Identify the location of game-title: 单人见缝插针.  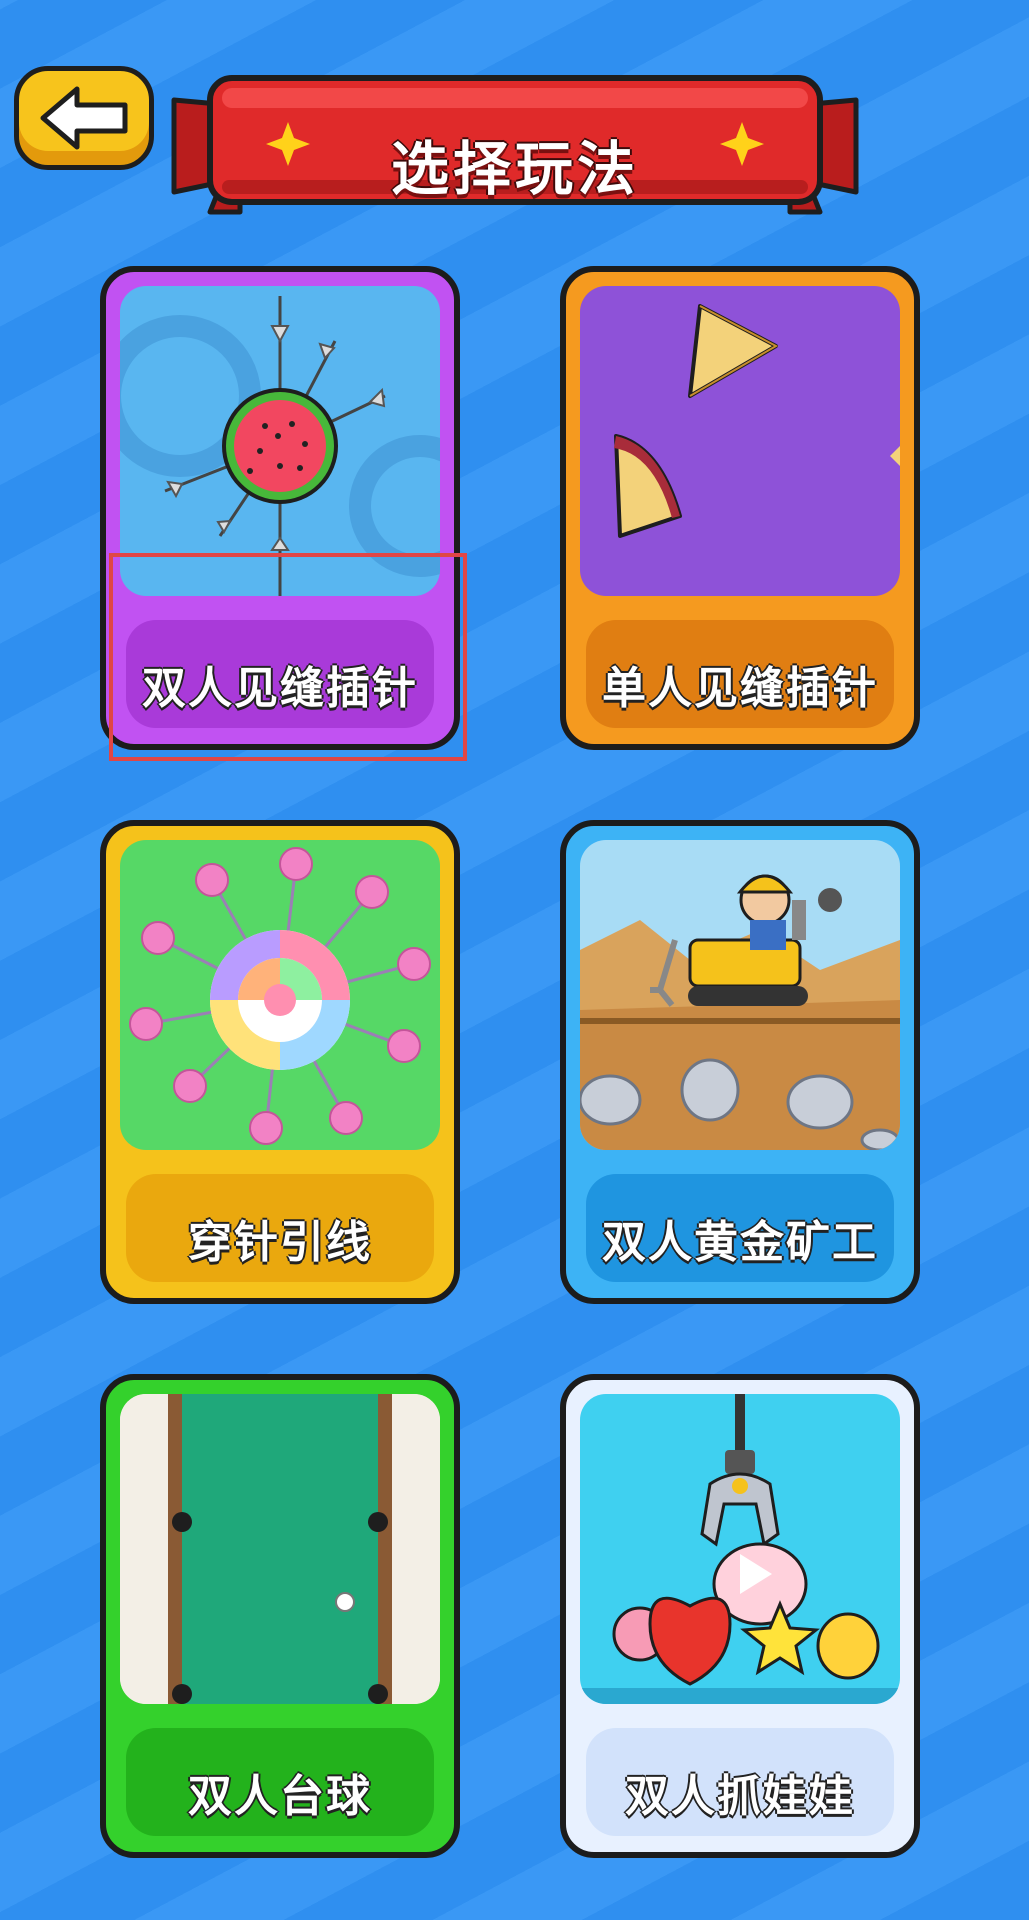
(740, 688).